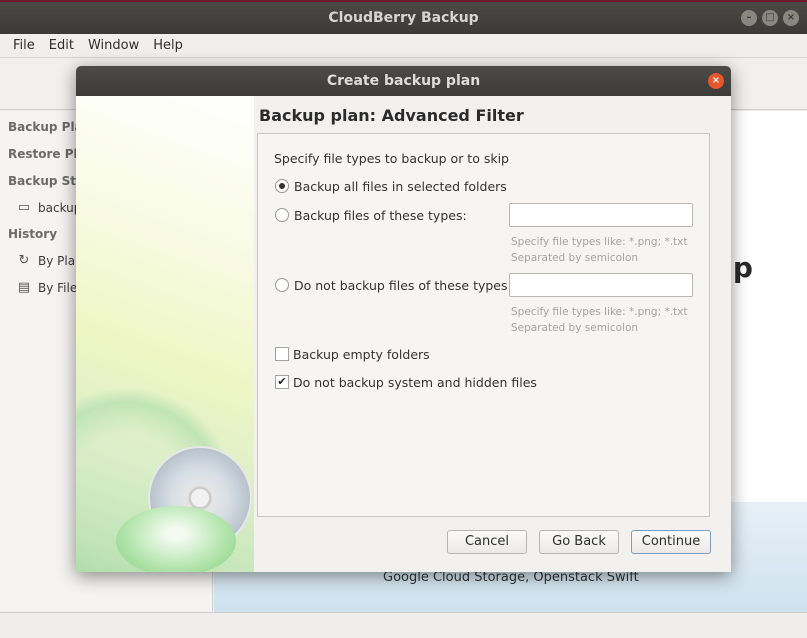  What do you see at coordinates (716, 81) in the screenshot?
I see `dialog-close-icon: ×` at bounding box center [716, 81].